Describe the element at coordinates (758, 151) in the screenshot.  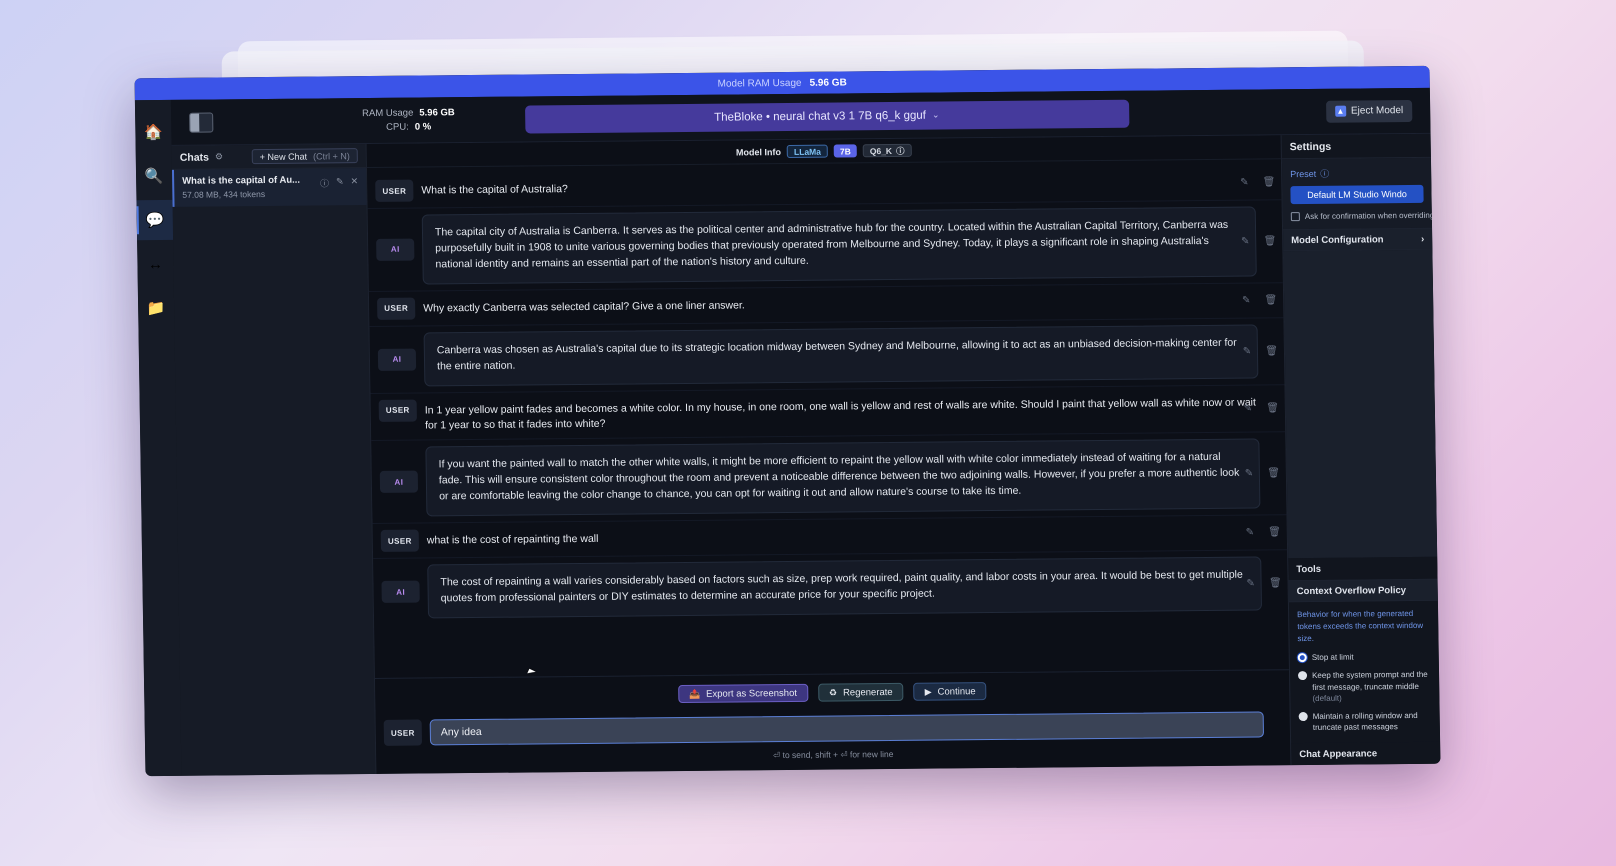
I see `model-info-label: Model Info` at that location.